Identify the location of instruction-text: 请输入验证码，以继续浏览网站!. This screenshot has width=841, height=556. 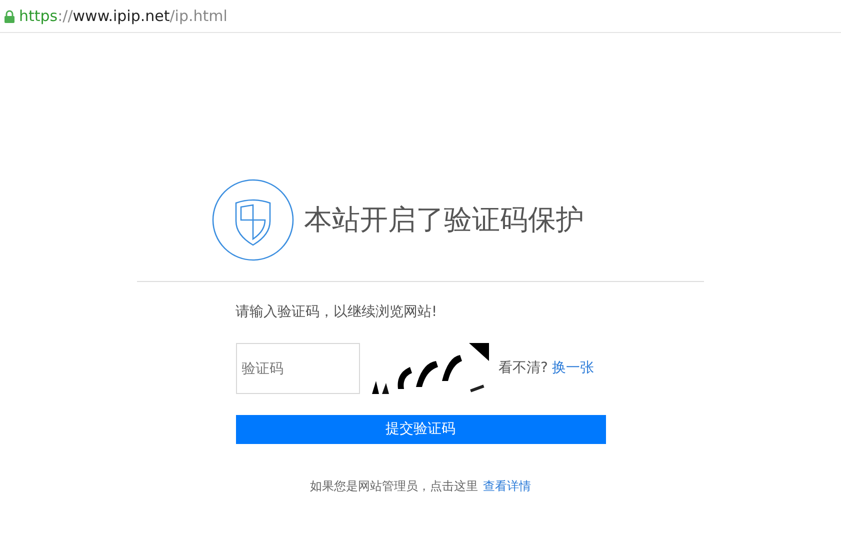
(337, 312).